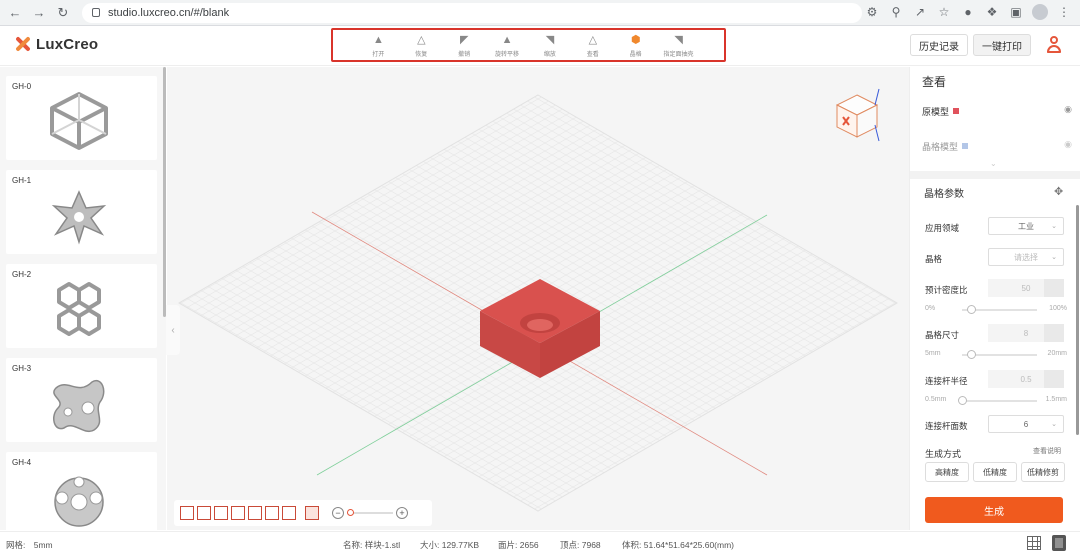 The height and width of the screenshot is (555, 1080). I want to click on faces-field: 面片: 2656, so click(518, 545).